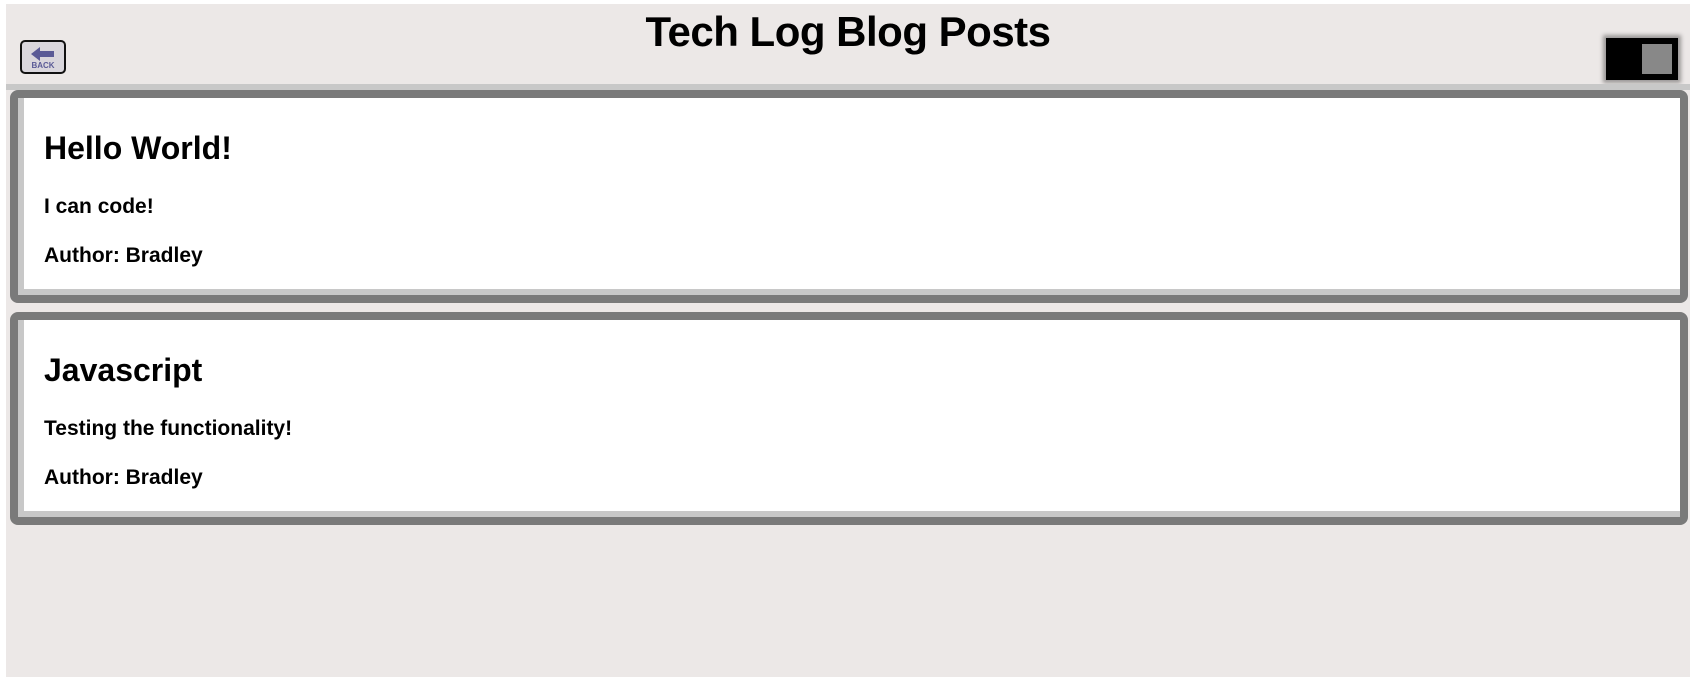 The width and height of the screenshot is (1692, 677). What do you see at coordinates (99, 206) in the screenshot?
I see `post-body: I can code!` at bounding box center [99, 206].